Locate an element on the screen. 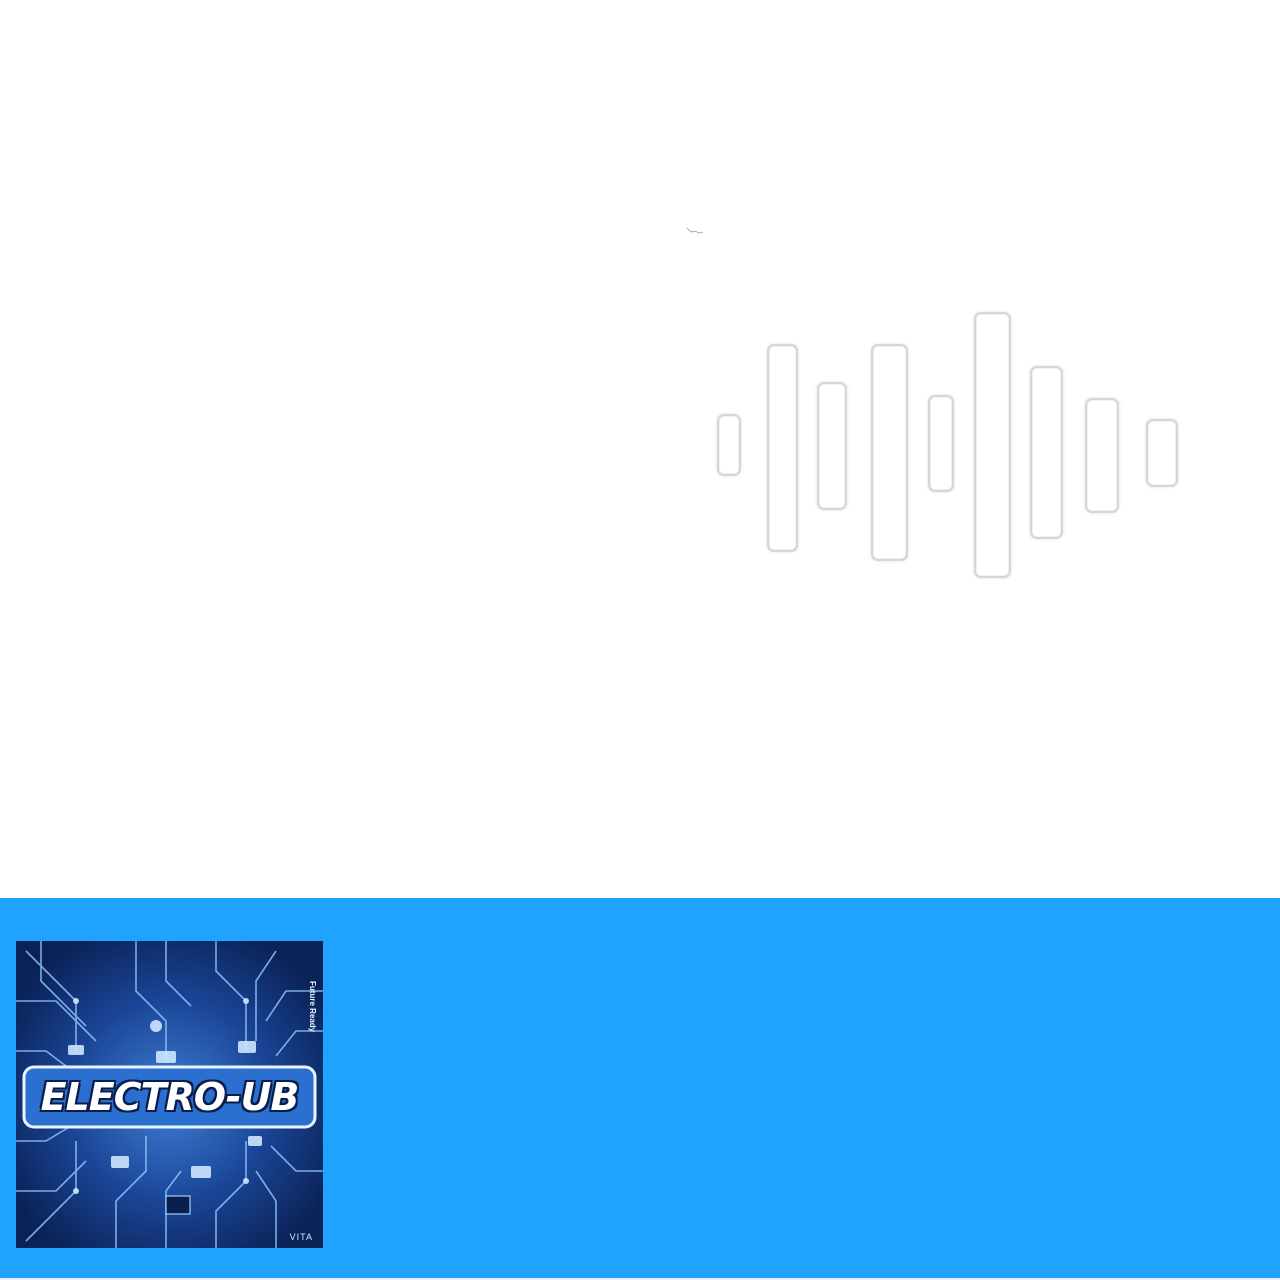 The height and width of the screenshot is (1280, 1280). cover-title: ELECTRO-UB is located at coordinates (170, 1097).